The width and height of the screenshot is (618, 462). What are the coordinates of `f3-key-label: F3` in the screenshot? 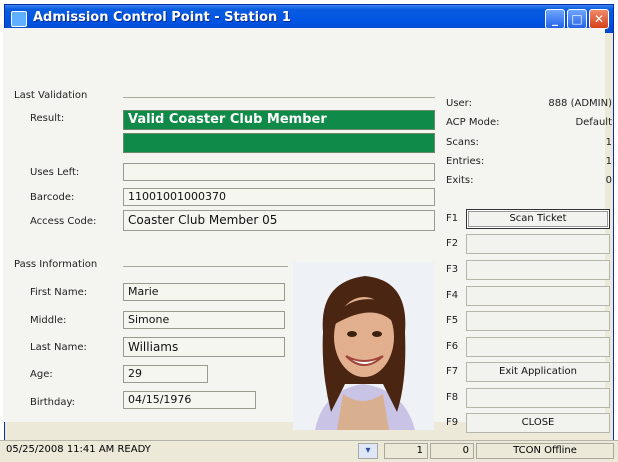 It's located at (452, 269).